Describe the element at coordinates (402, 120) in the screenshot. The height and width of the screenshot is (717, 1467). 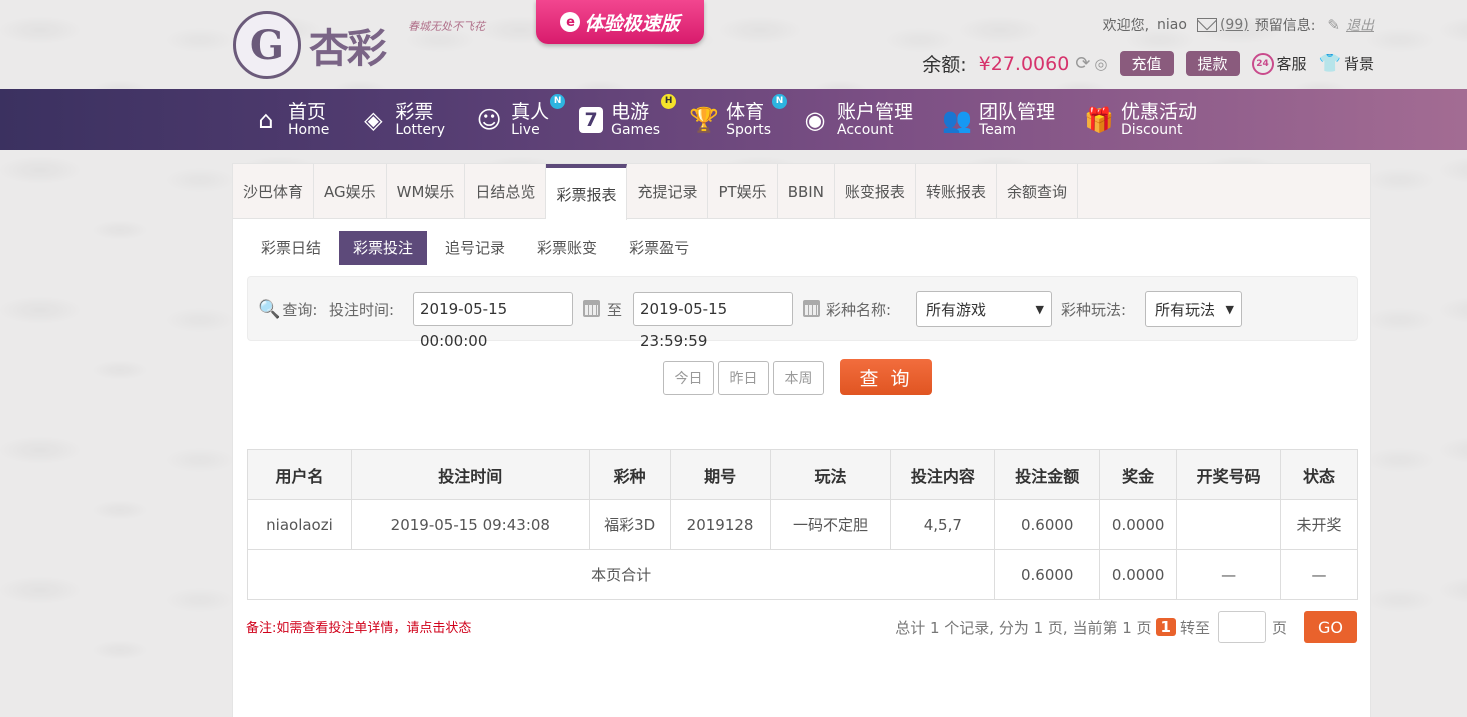
I see `nav-lottery: ◈ 彩票 Lottery` at that location.